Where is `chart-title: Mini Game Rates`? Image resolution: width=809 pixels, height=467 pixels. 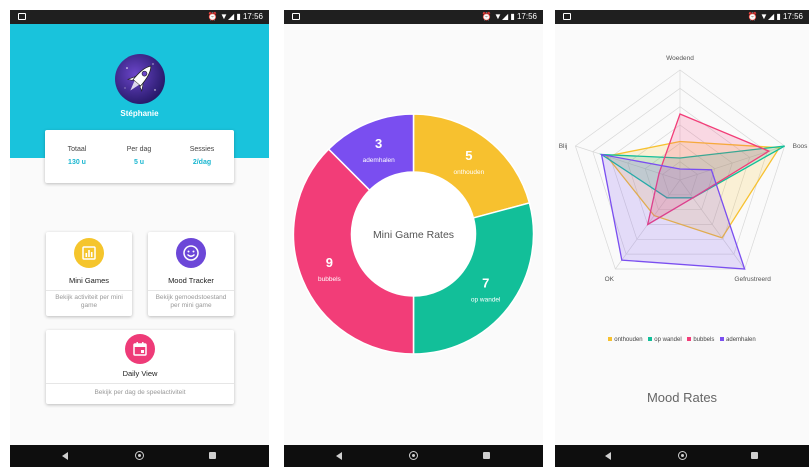 chart-title: Mini Game Rates is located at coordinates (413, 235).